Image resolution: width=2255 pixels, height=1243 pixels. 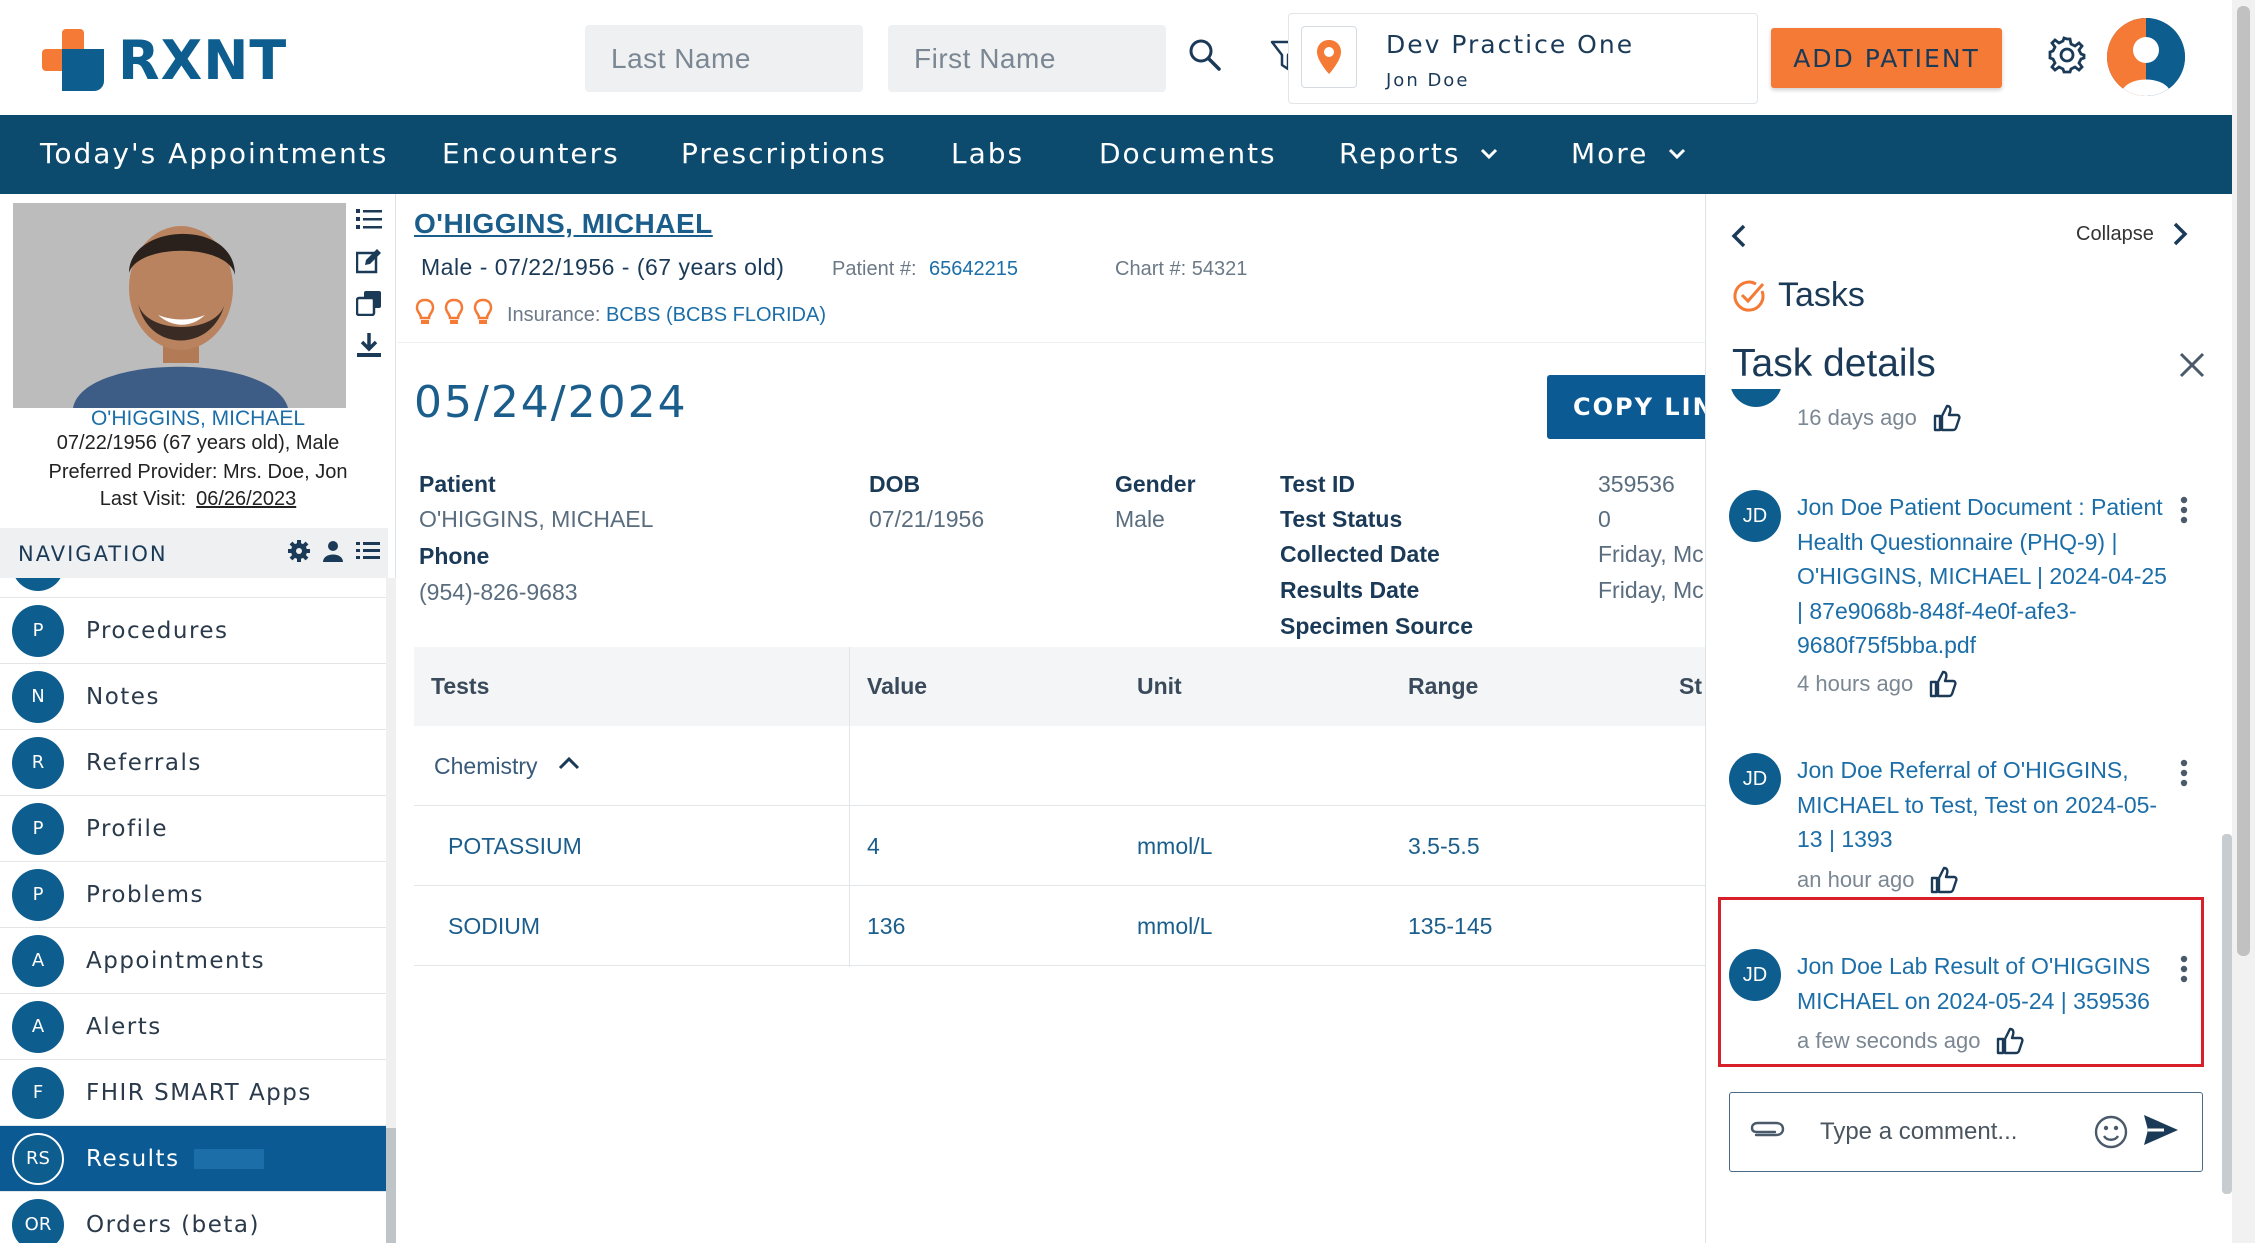 I want to click on chevron-left-icon, so click(x=1739, y=236).